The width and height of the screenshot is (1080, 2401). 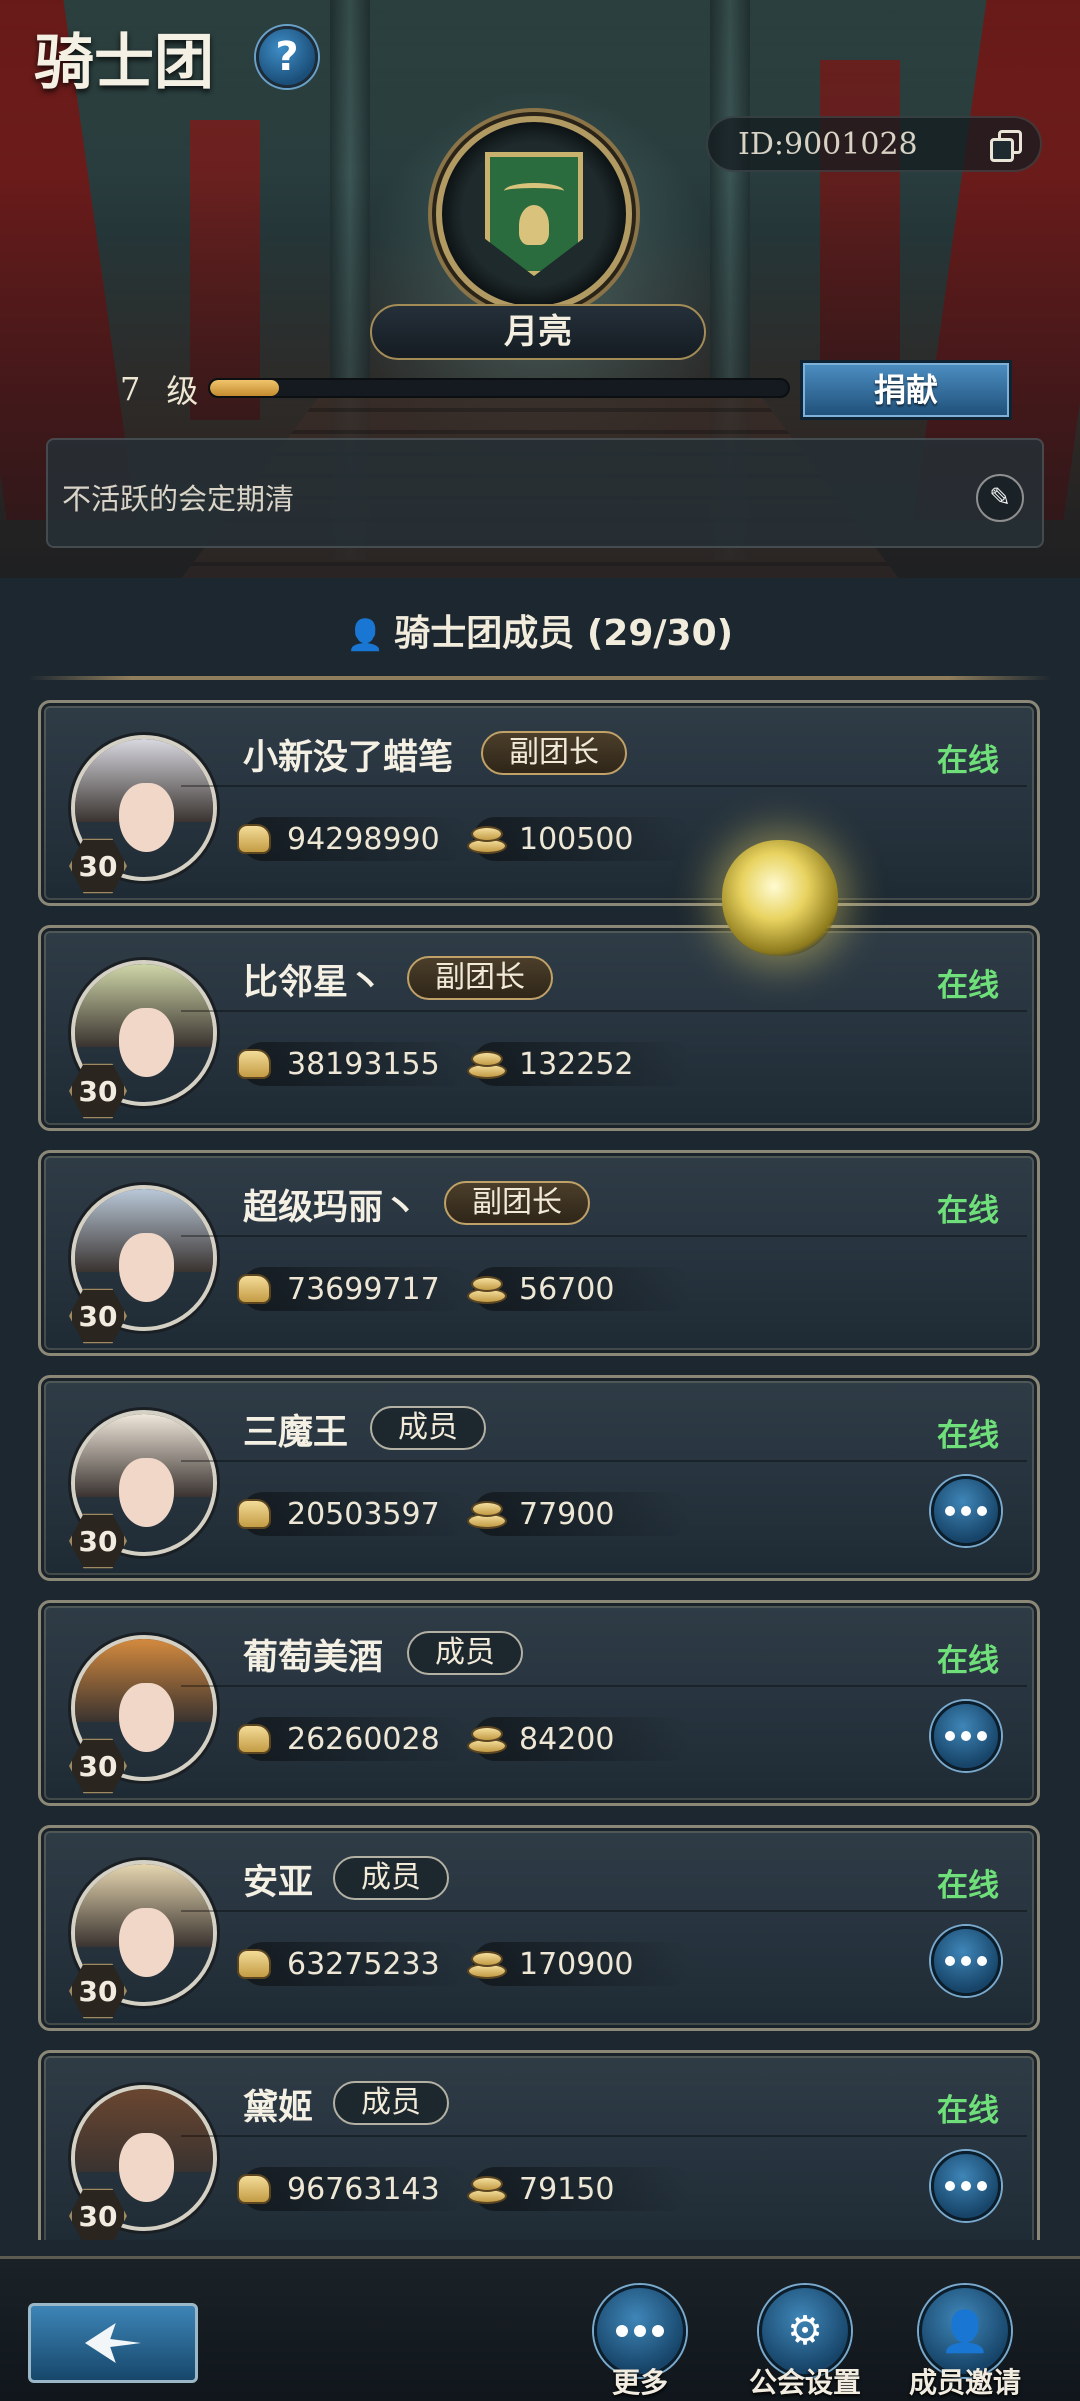 I want to click on member-name: 比邻星丶, so click(x=313, y=982).